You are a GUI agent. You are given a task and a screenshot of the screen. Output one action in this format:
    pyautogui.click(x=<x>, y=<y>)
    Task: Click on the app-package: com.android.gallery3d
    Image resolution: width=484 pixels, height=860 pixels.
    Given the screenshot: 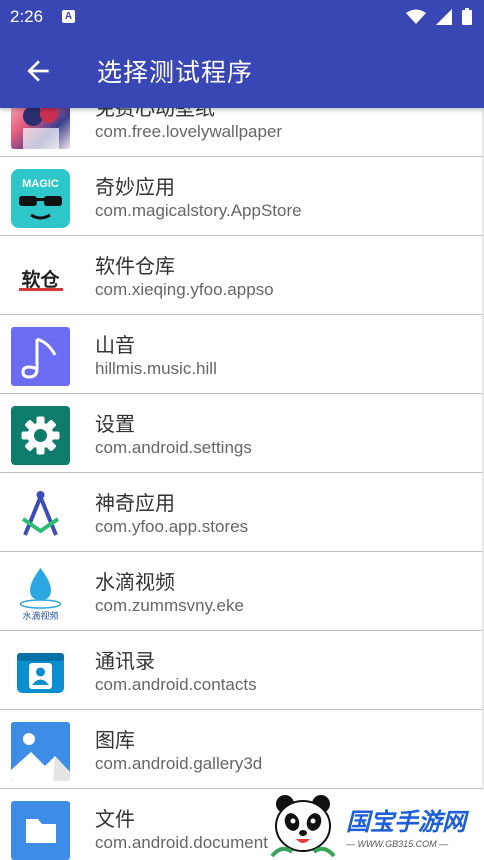 What is the action you would take?
    pyautogui.click(x=179, y=763)
    